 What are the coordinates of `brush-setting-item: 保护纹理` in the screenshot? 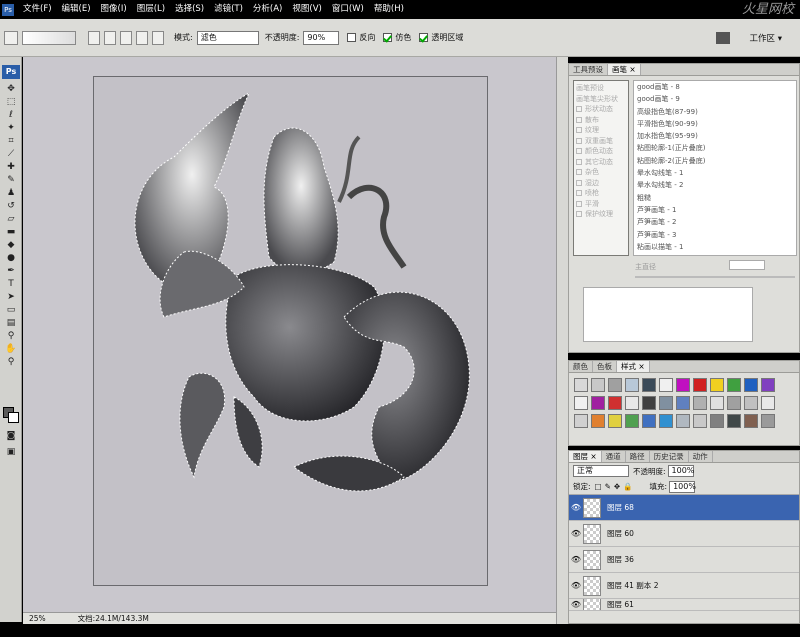 It's located at (601, 214).